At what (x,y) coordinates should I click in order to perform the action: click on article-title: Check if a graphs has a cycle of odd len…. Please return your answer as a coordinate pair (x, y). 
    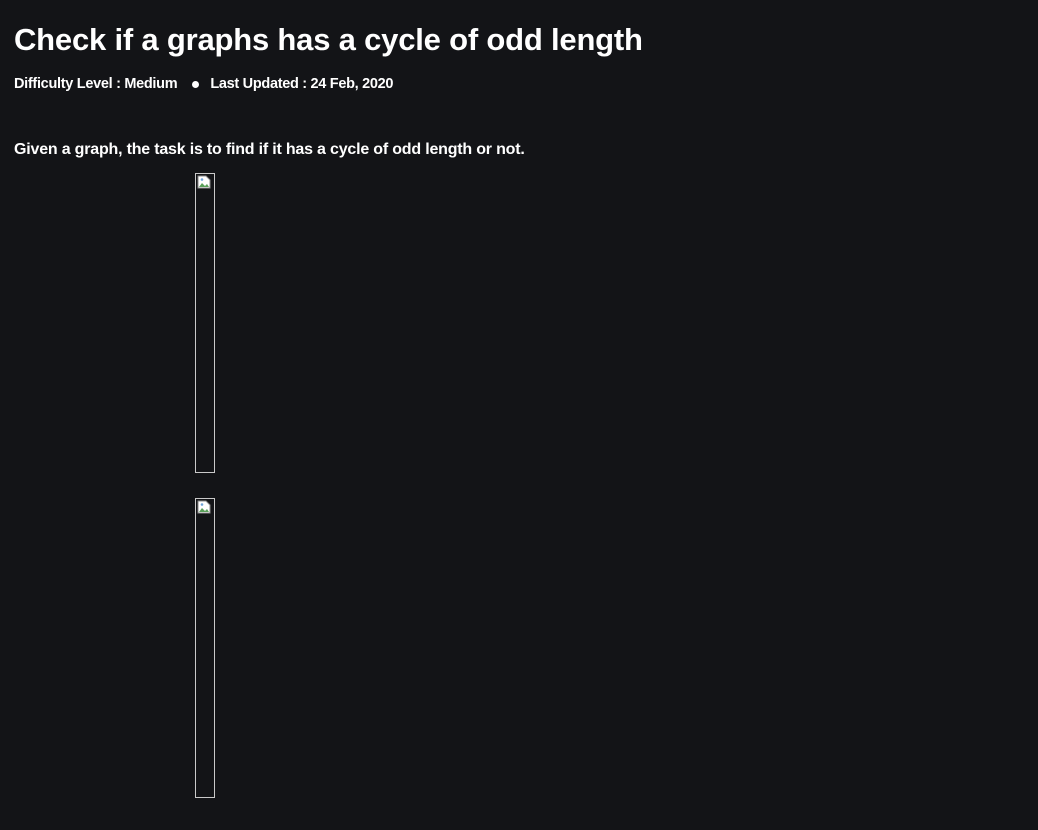
    Looking at the image, I should click on (328, 39).